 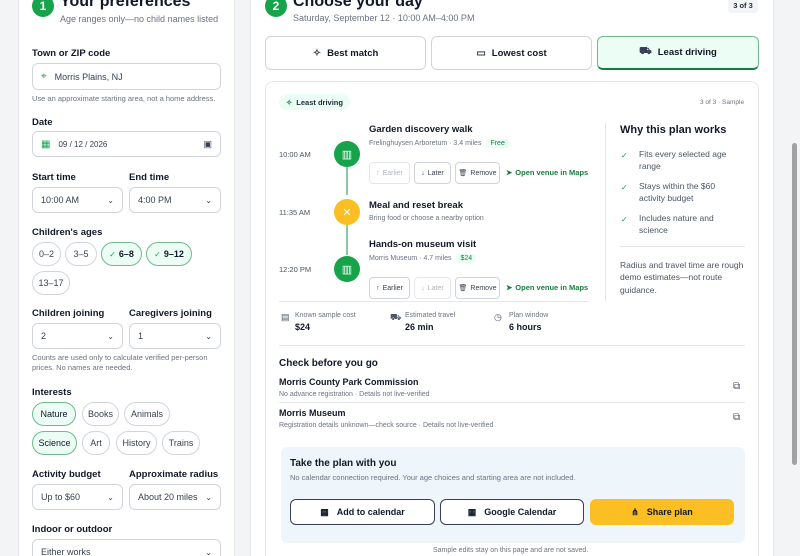 I want to click on date-field: ▦ 09 / 12 / 2026, so click(x=74, y=144).